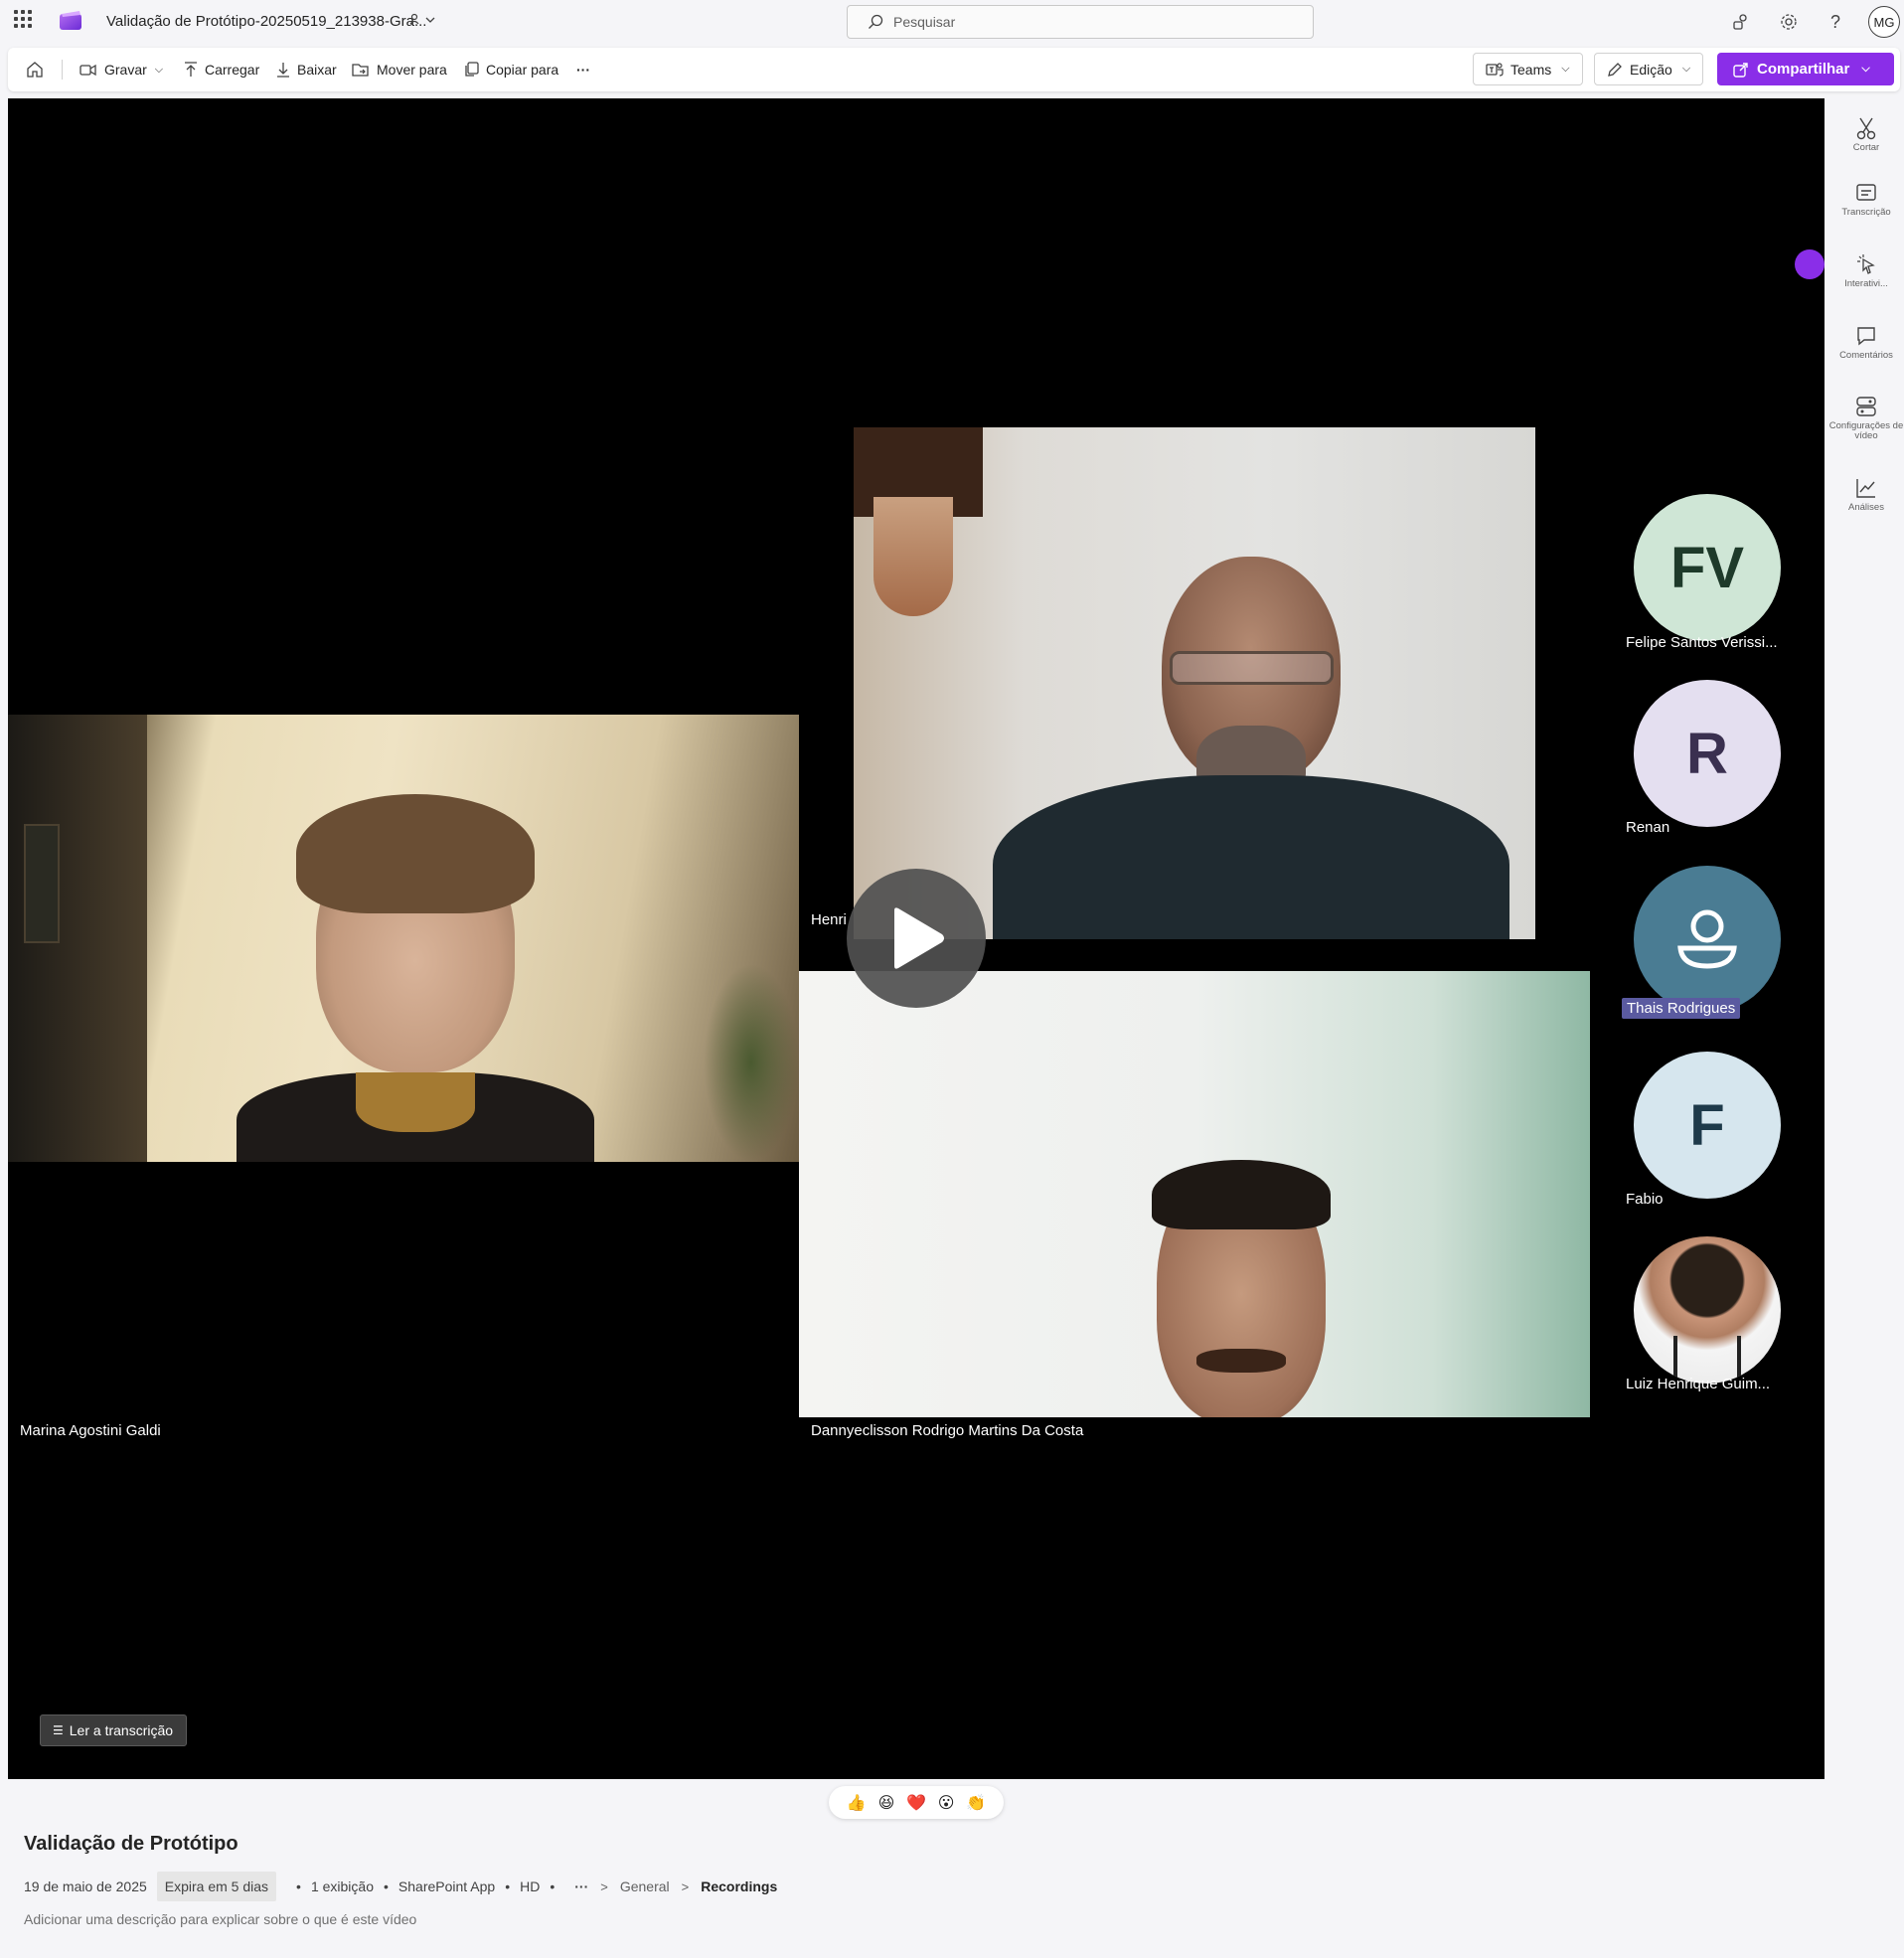  Describe the element at coordinates (1645, 1199) in the screenshot. I see `participant-name-fabio: Fabio` at that location.